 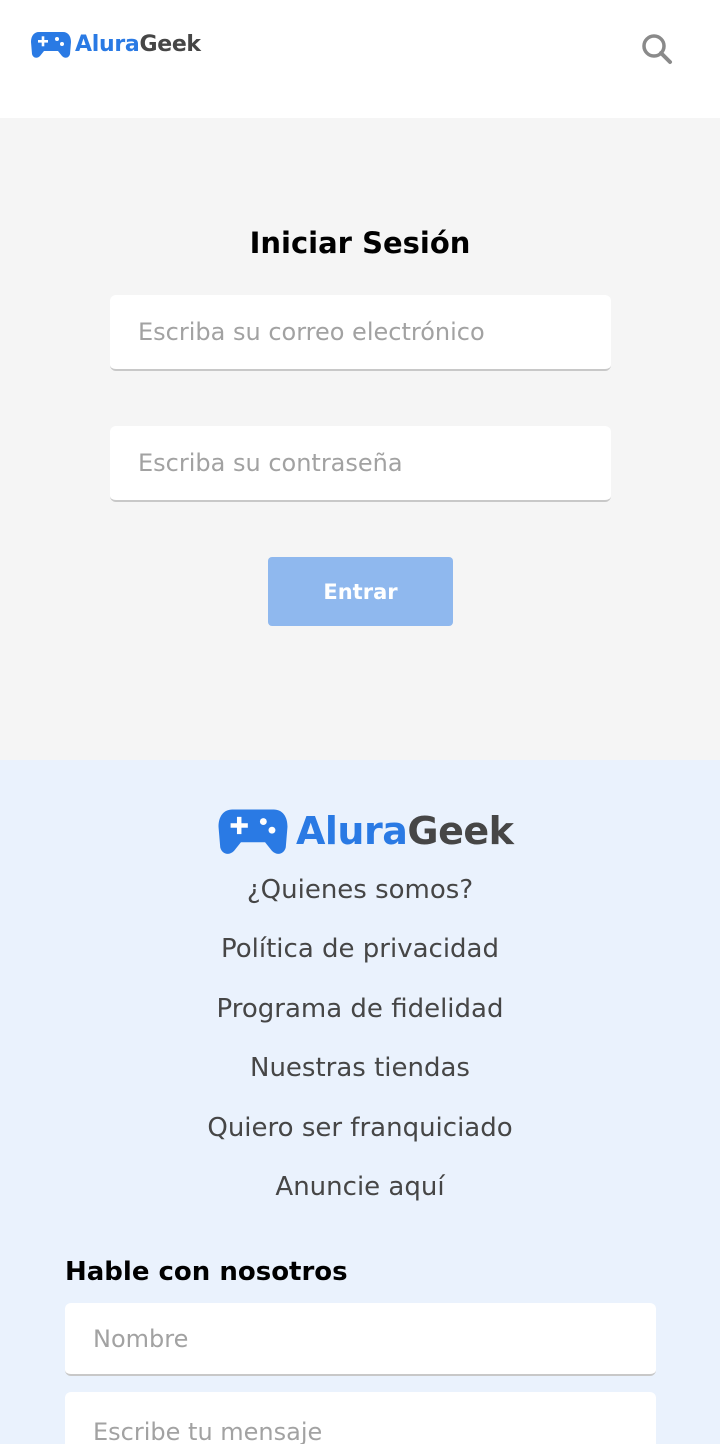 What do you see at coordinates (360, 59) in the screenshot?
I see `site-header: AluraGeek` at bounding box center [360, 59].